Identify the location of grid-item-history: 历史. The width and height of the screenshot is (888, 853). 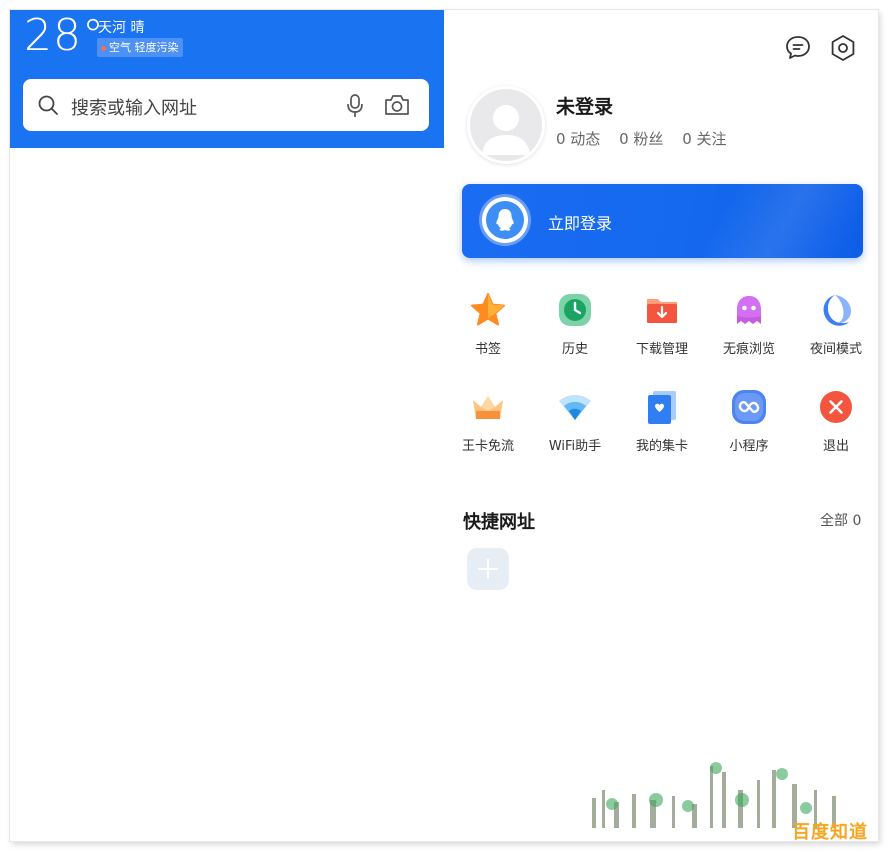
(575, 324).